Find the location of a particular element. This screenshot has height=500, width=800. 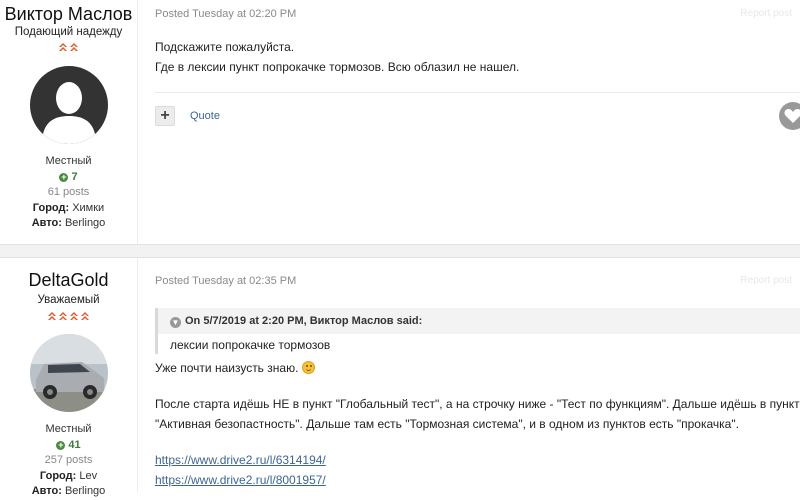

content-line: Уже почти наизусть знаю. is located at coordinates (477, 368).